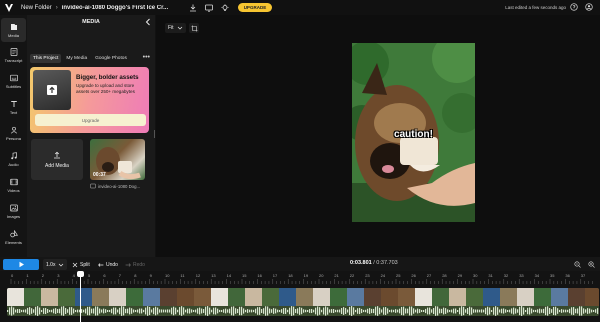 The image size is (600, 322). Describe the element at coordinates (80, 274) in the screenshot. I see `playhead-handle` at that location.